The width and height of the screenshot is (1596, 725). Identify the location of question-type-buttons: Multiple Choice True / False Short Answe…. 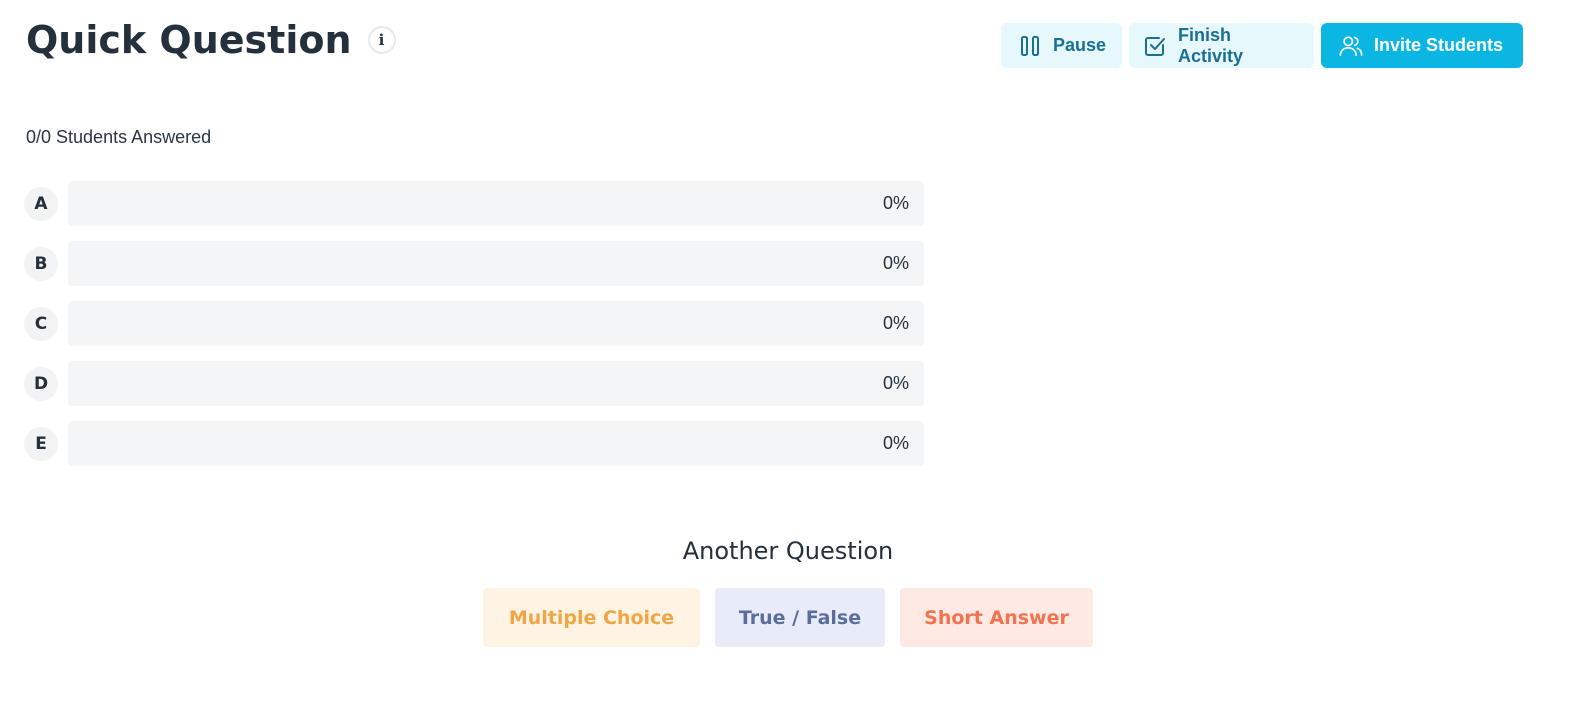
(788, 617).